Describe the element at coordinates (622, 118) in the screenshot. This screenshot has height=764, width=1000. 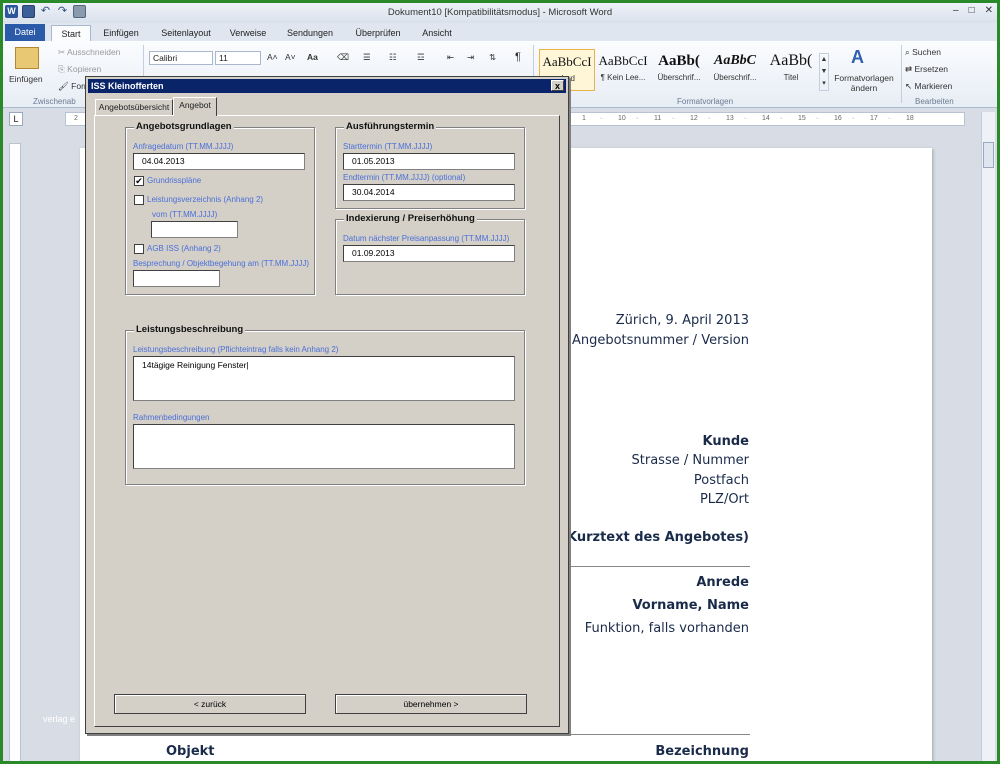
I see `ruler-tick-label: 10` at that location.